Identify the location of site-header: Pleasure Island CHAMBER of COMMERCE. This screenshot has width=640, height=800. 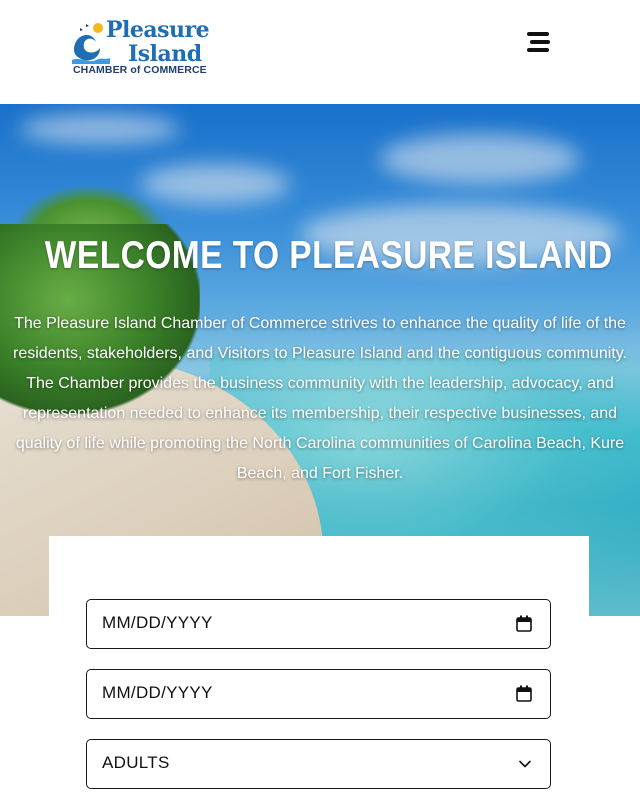
(320, 52).